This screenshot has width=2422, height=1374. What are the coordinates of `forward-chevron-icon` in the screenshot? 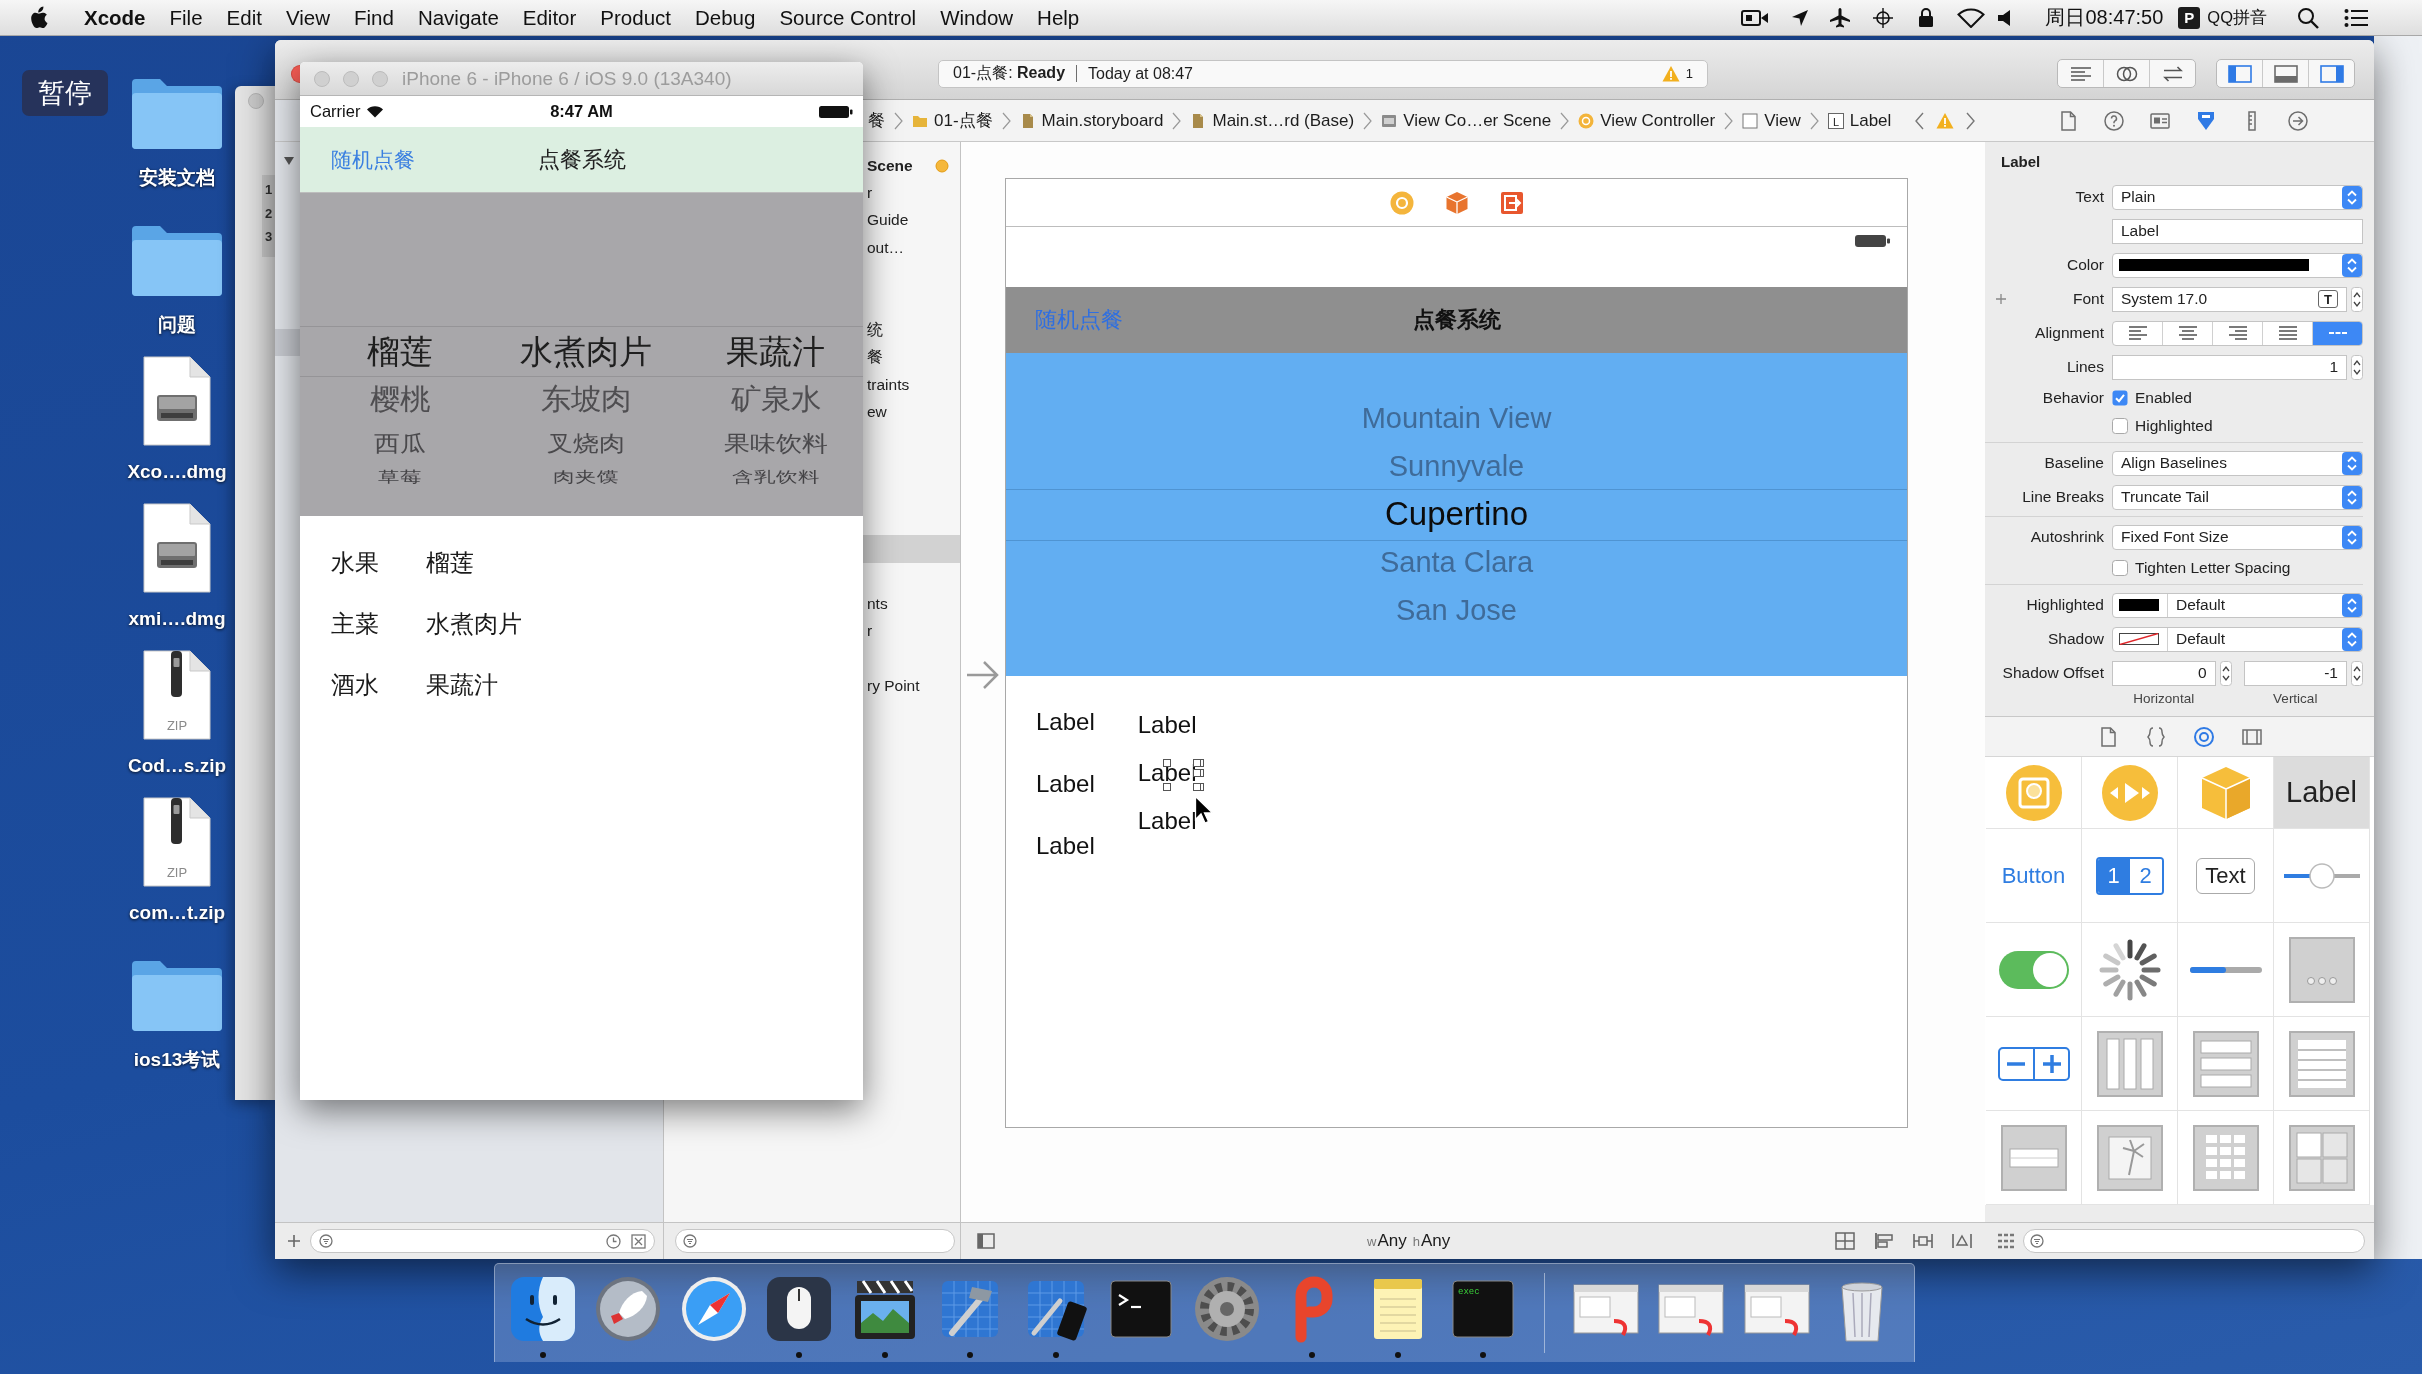 It's located at (1970, 120).